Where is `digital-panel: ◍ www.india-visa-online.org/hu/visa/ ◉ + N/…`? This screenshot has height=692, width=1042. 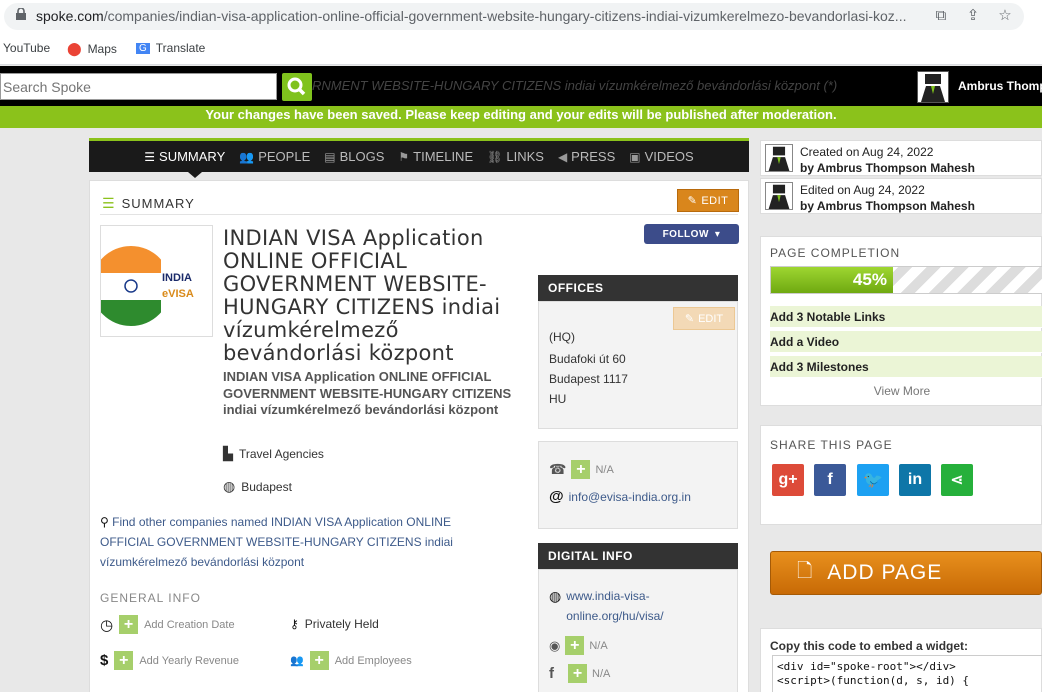
digital-panel: ◍ www.india-visa-online.org/hu/visa/ ◉ + N/… is located at coordinates (638, 630).